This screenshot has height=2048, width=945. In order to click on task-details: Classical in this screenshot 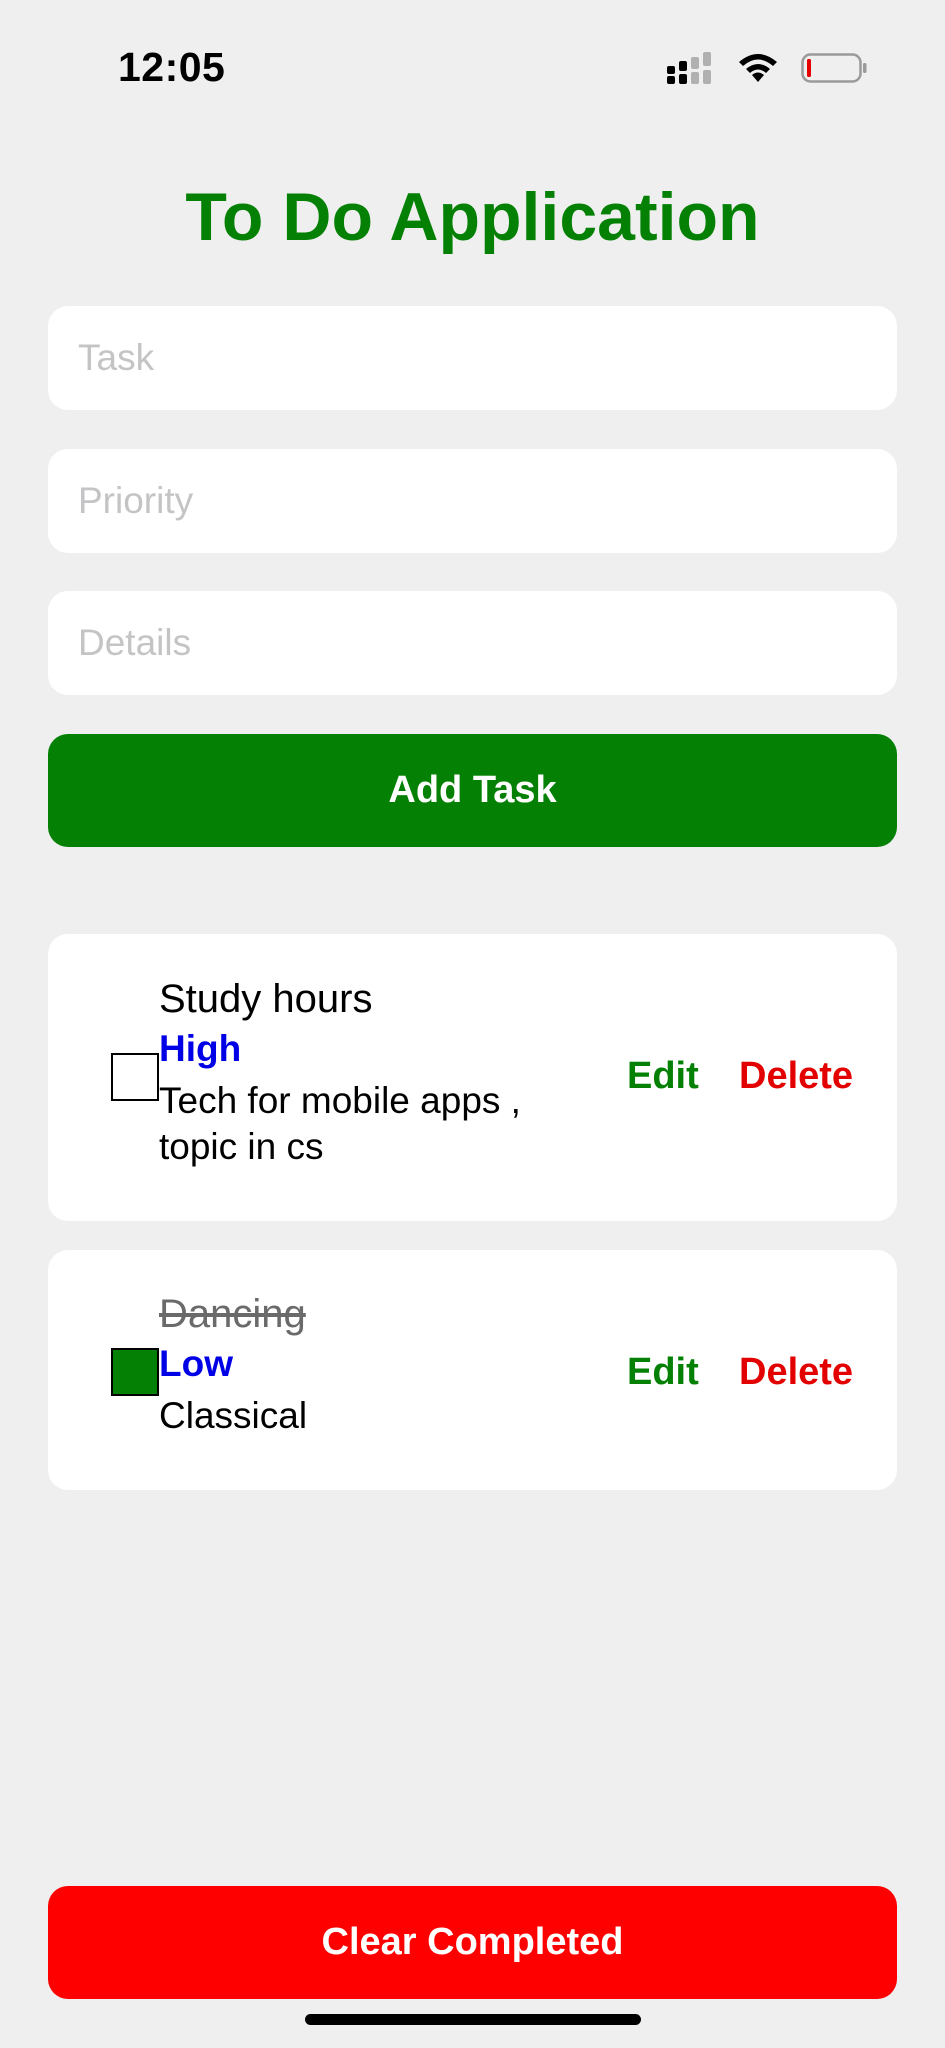, I will do `click(233, 1415)`.